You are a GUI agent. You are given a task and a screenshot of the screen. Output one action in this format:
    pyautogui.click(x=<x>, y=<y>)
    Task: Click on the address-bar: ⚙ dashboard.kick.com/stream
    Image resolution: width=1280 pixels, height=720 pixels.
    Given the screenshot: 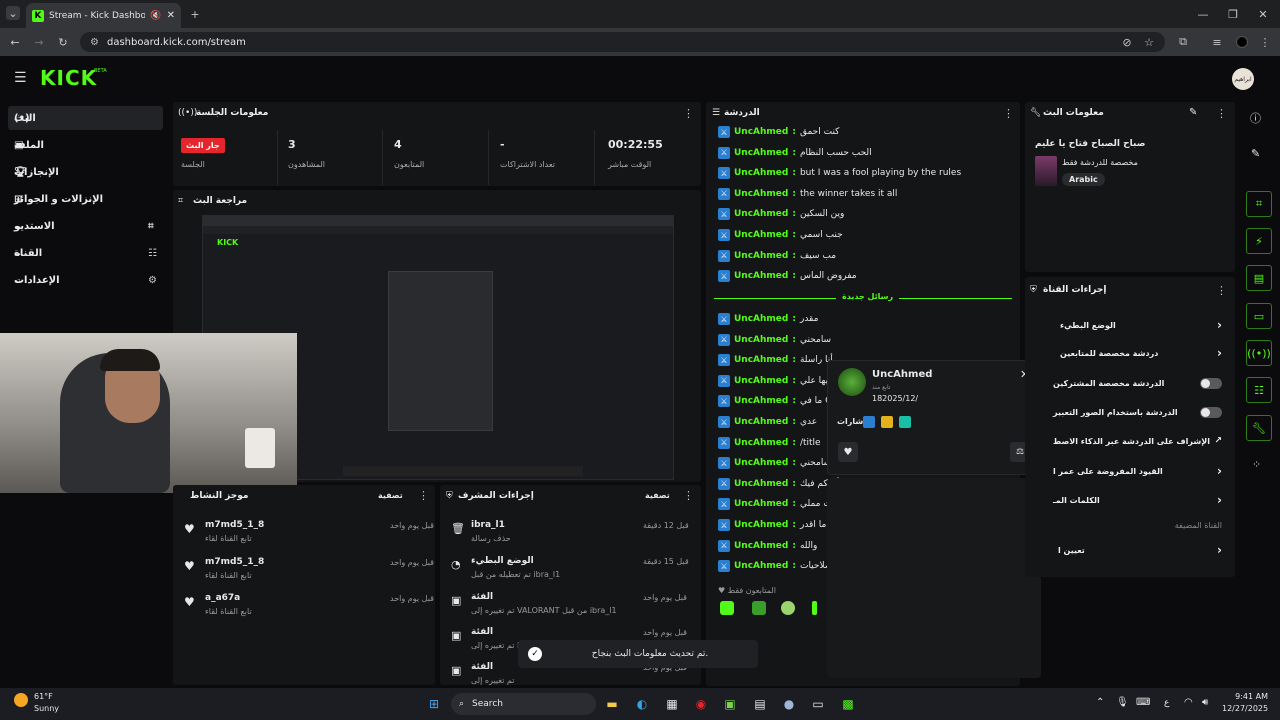 What is the action you would take?
    pyautogui.click(x=622, y=42)
    